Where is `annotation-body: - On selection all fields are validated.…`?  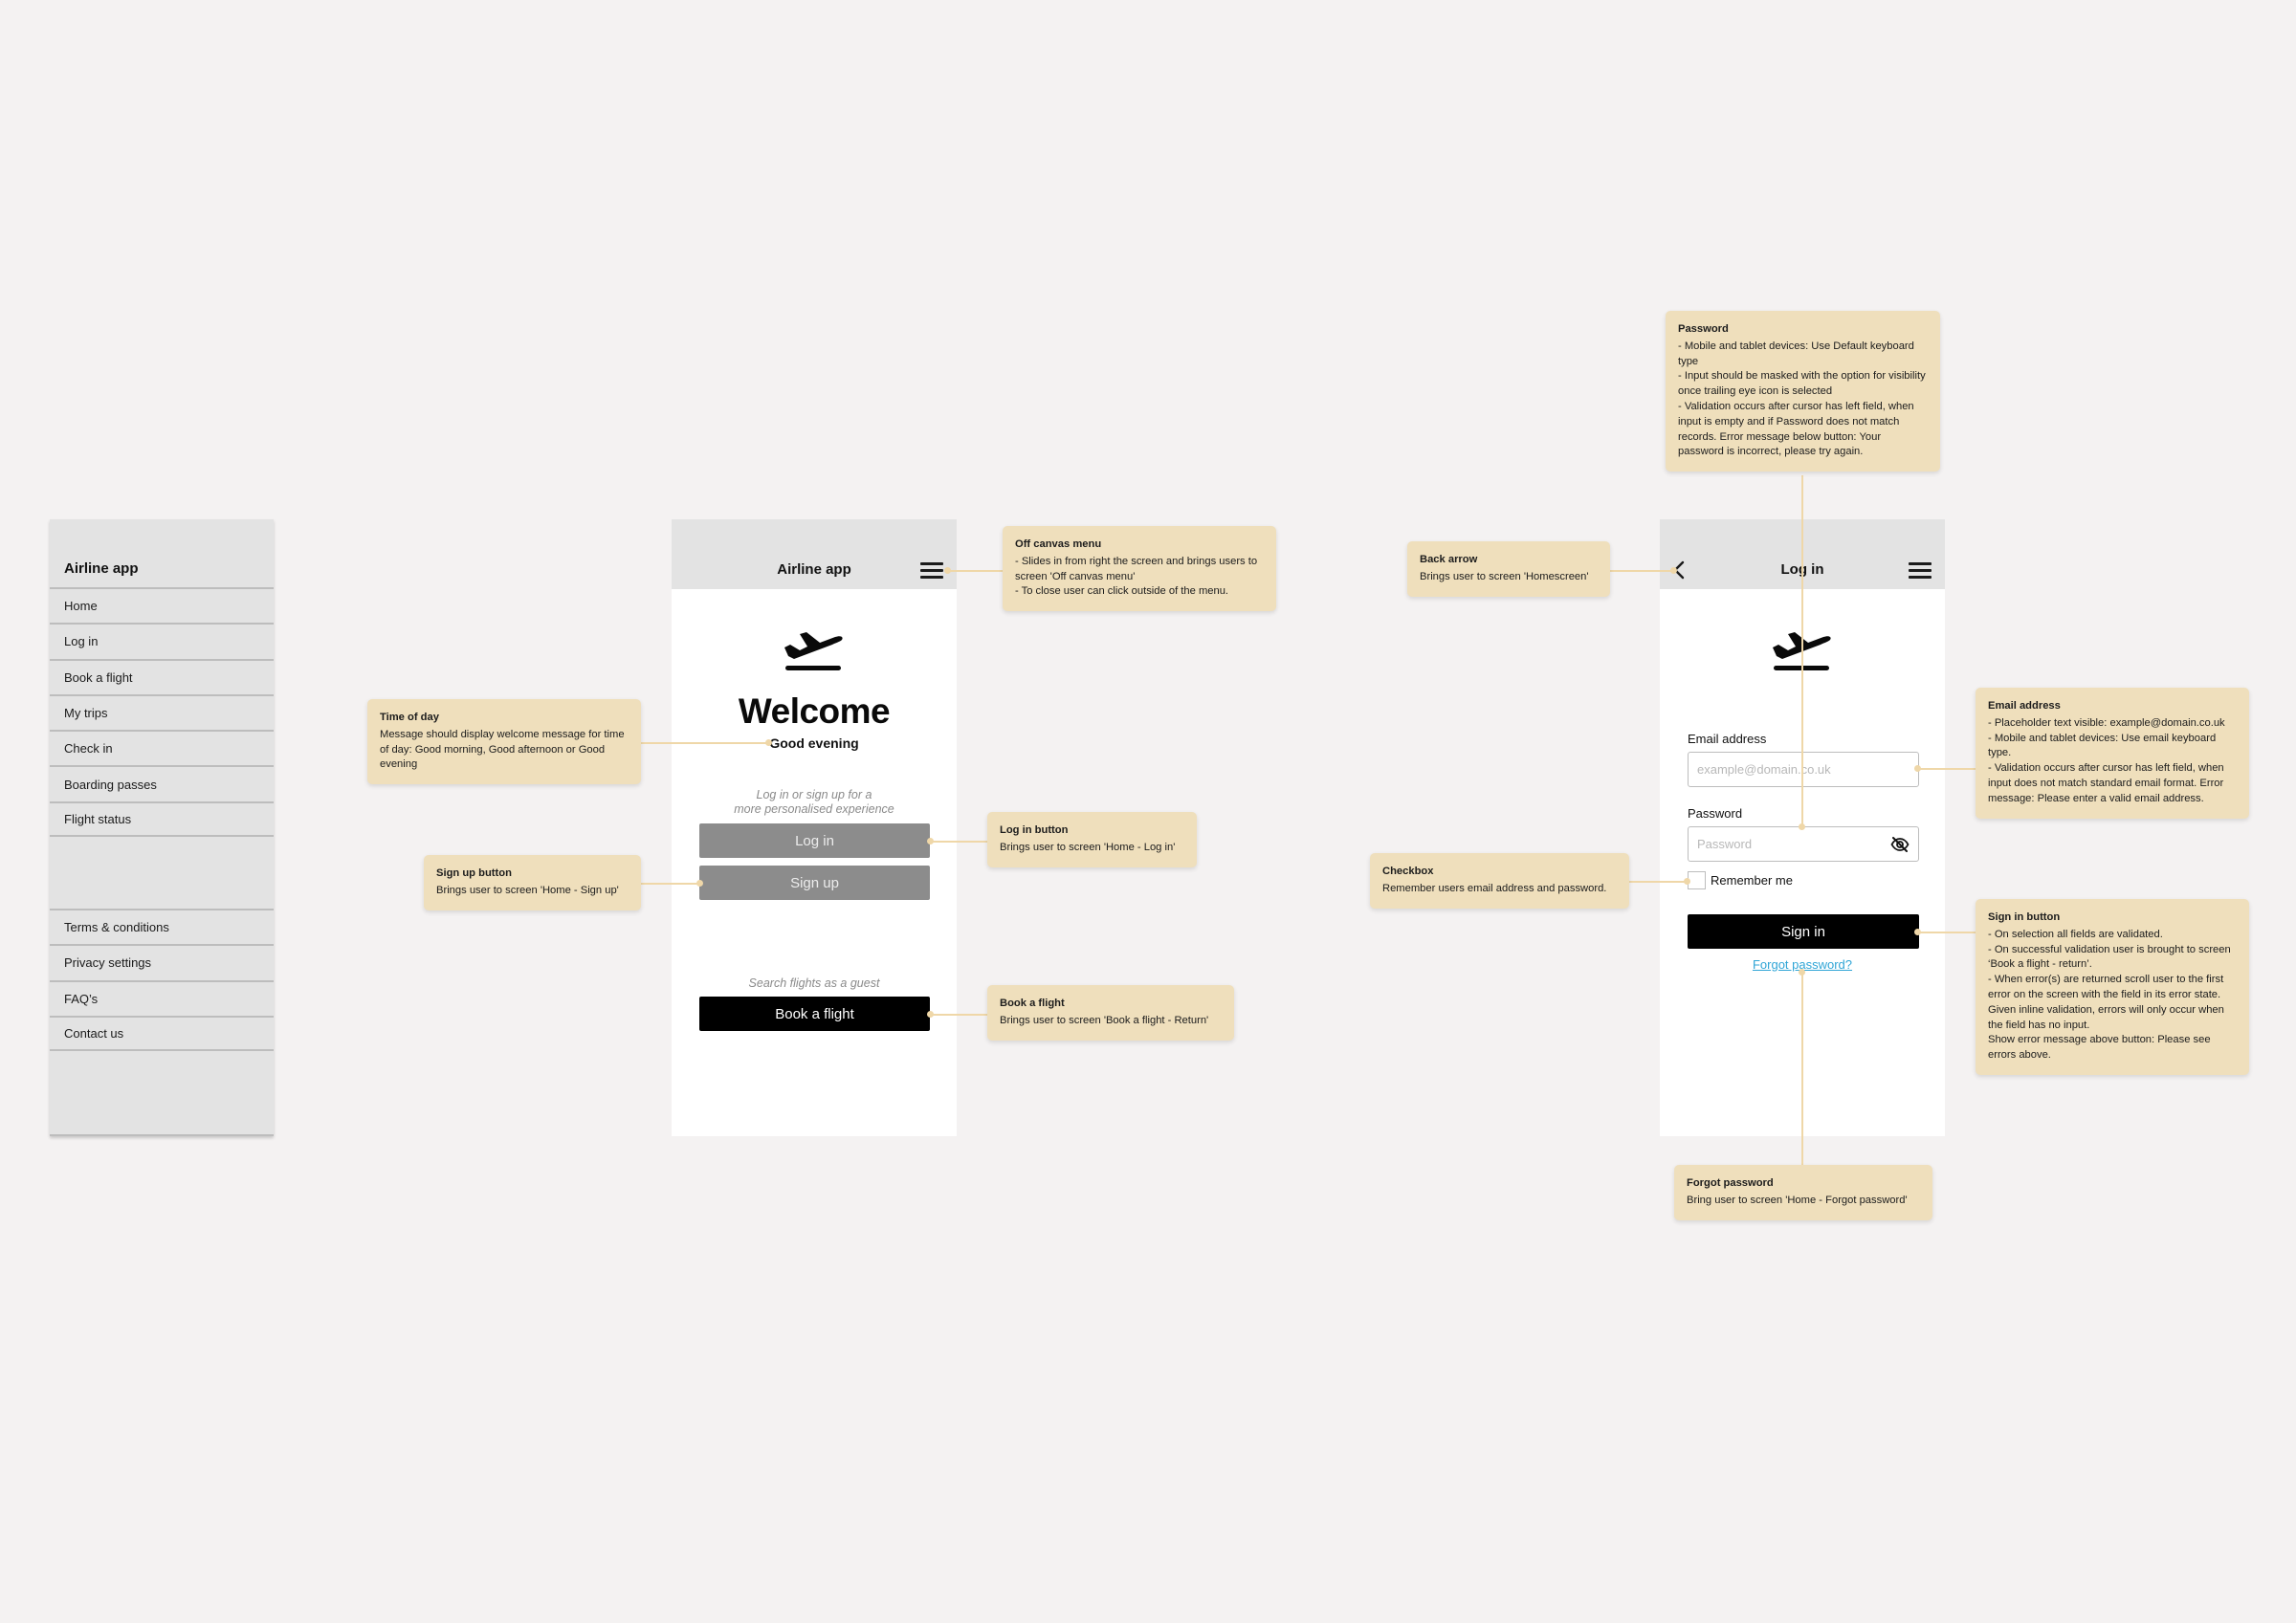
annotation-body: - On selection all fields are validated.… is located at coordinates (2109, 995).